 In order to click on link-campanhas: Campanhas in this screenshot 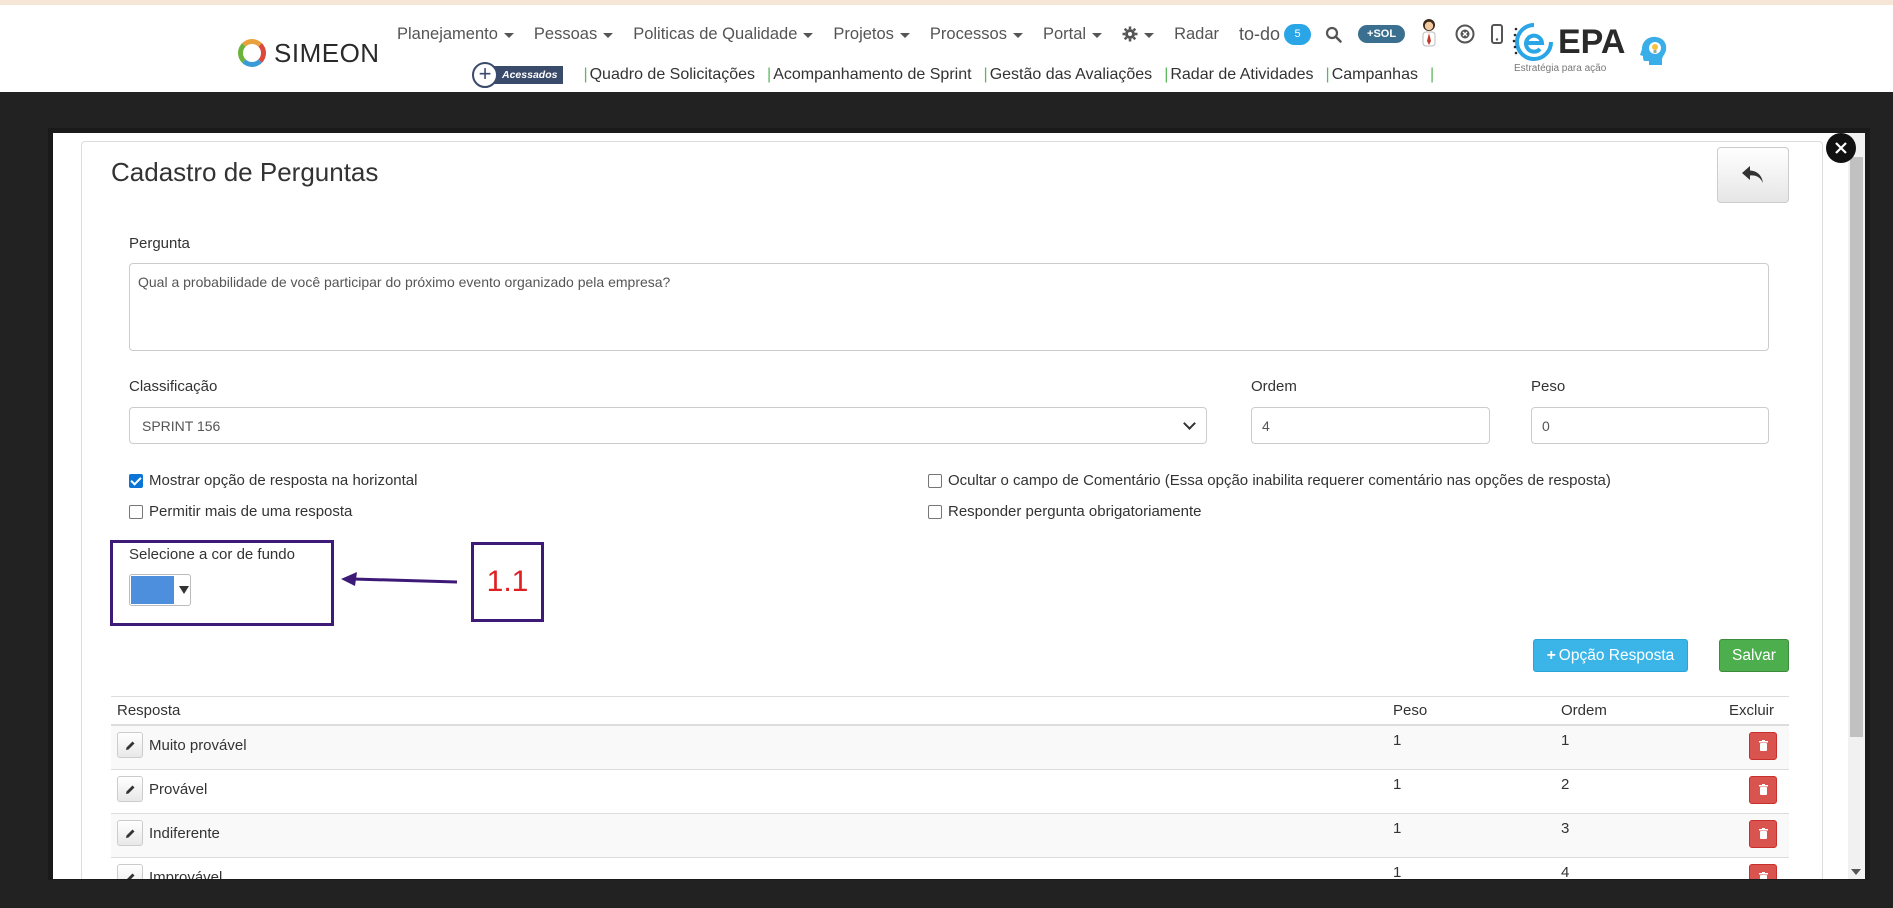, I will do `click(1375, 75)`.